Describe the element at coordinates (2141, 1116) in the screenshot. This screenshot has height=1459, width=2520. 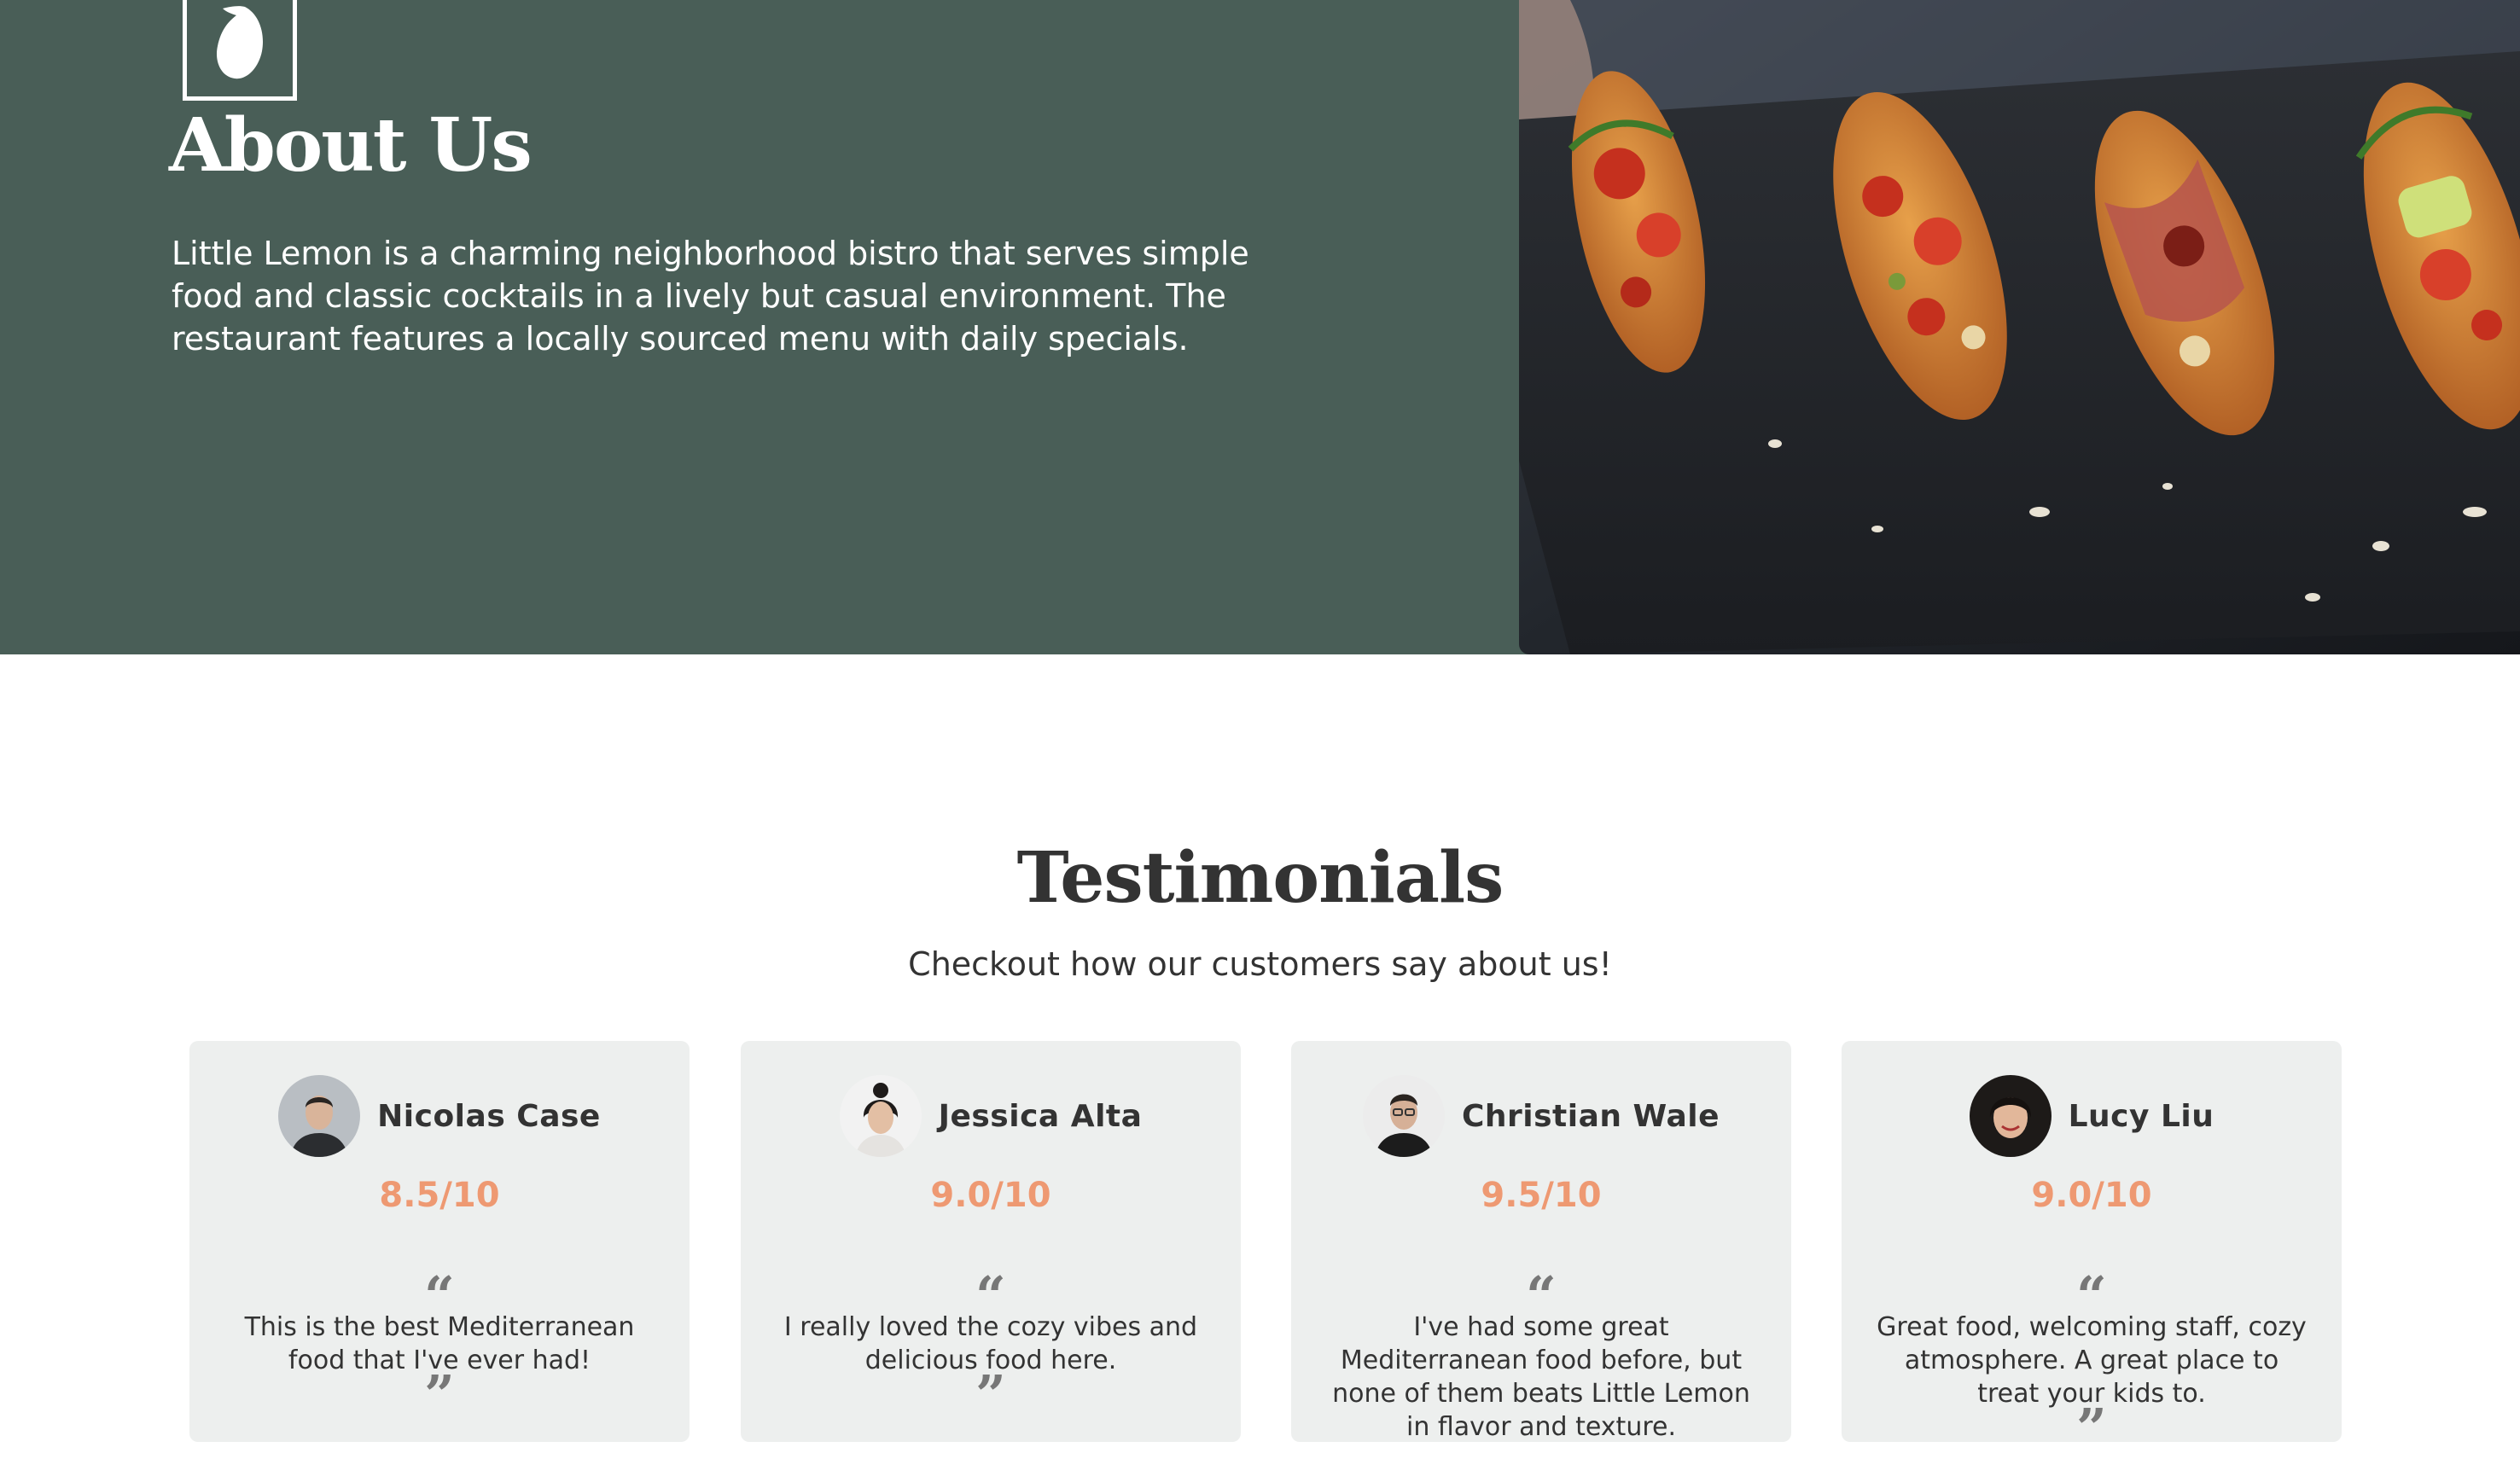
I see `reviewer-name: Lucy Liu` at that location.